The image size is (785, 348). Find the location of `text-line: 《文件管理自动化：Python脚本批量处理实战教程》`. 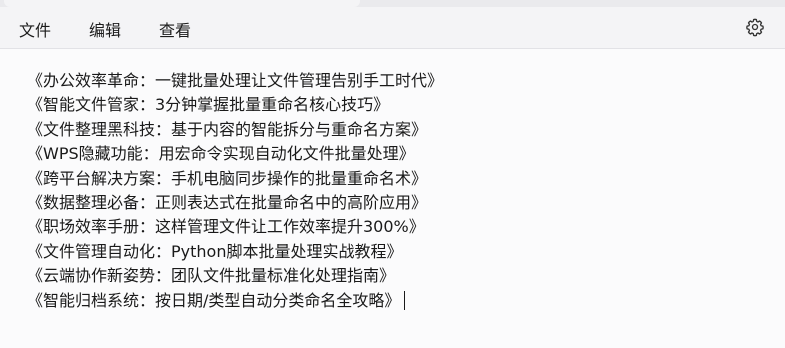

text-line: 《文件管理自动化：Python脚本批量处理实战教程》 is located at coordinates (235, 252).